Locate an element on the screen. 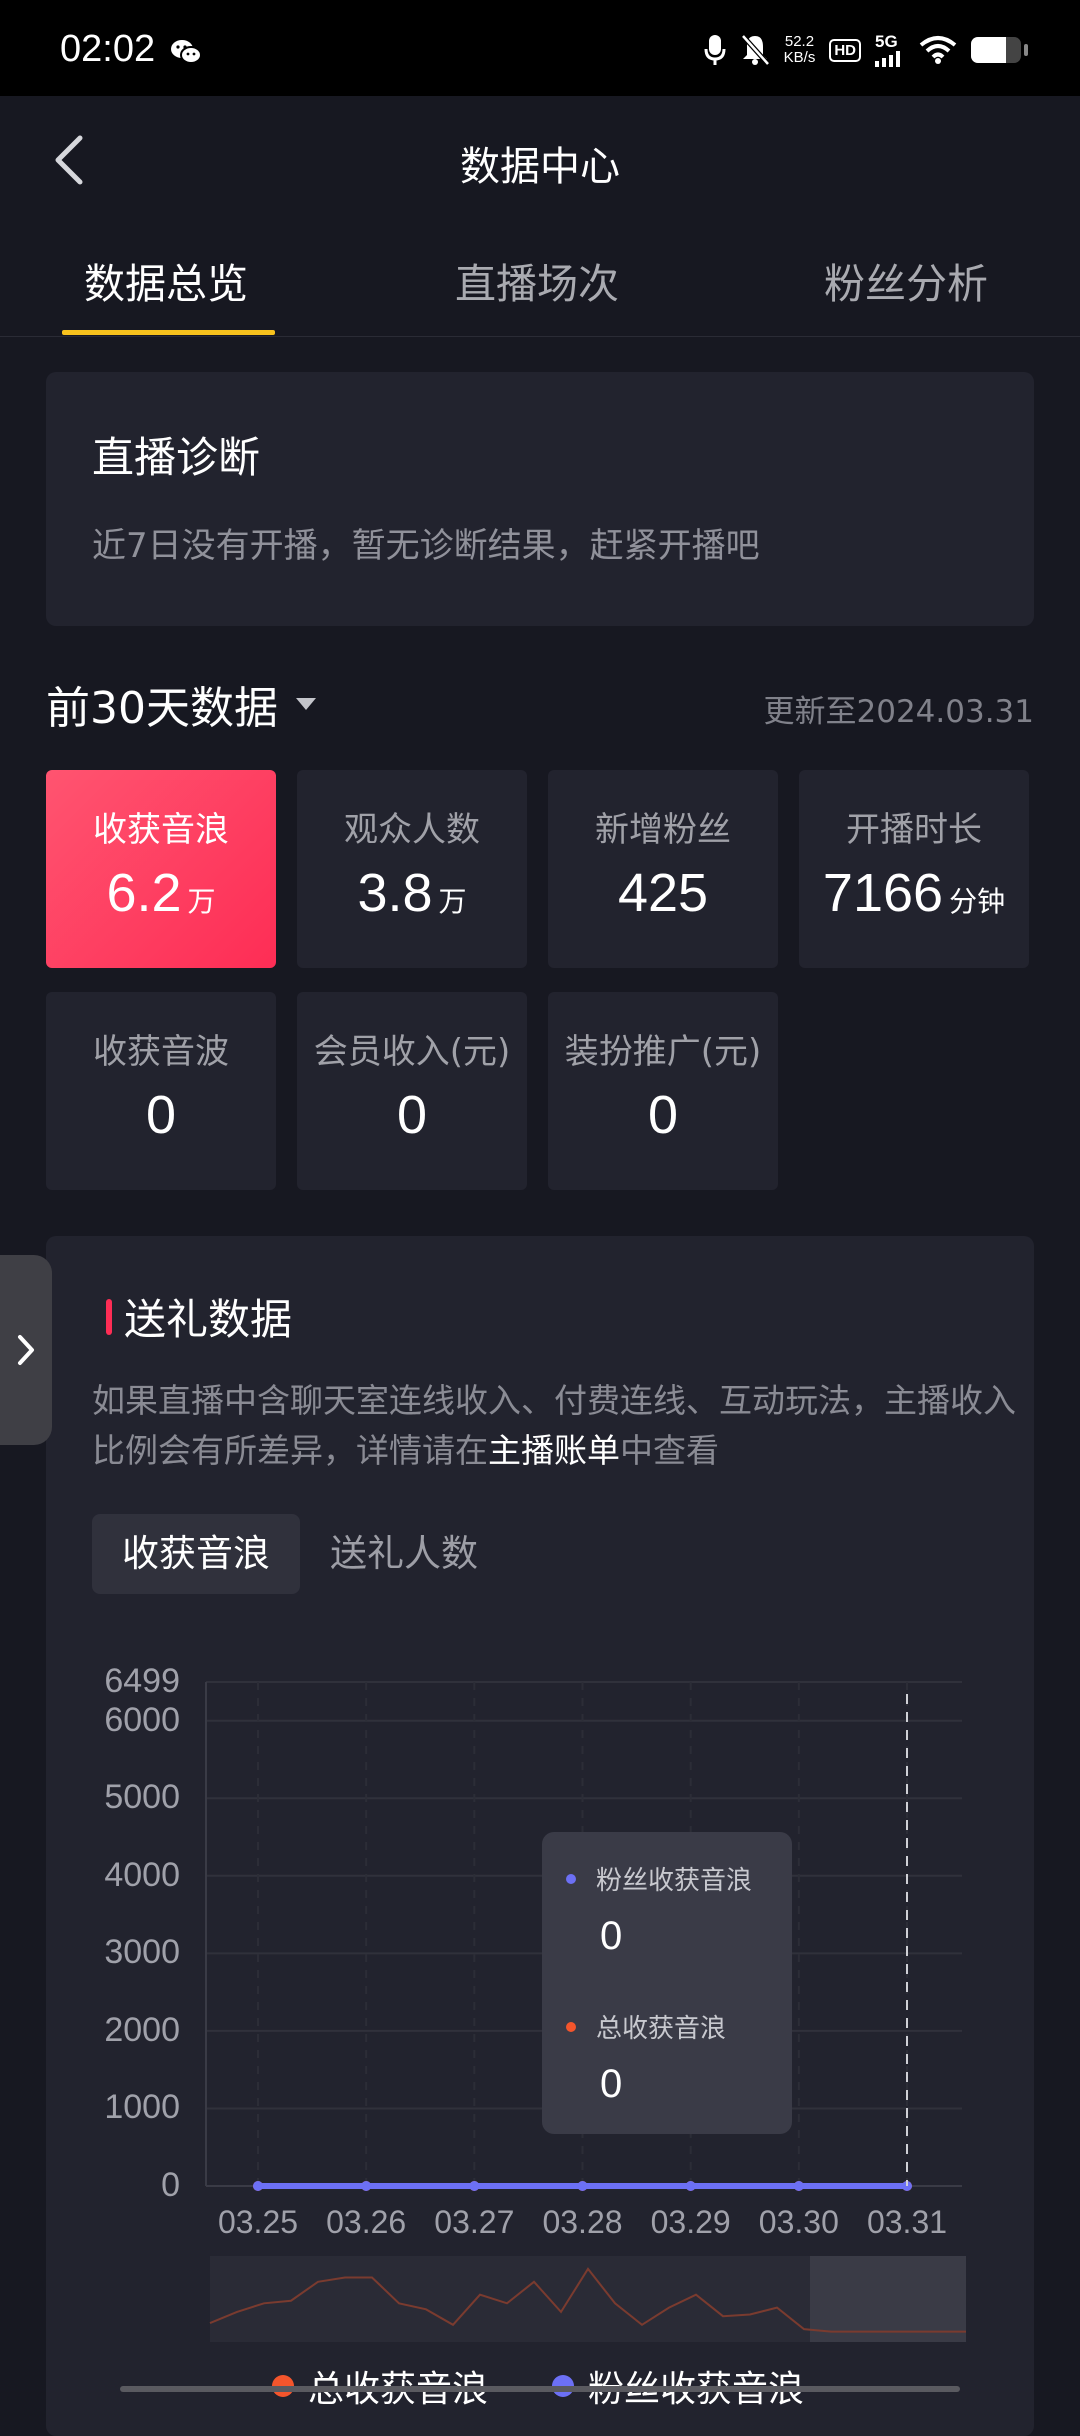 This screenshot has width=1080, height=2436. metric-value: 3.8 万 is located at coordinates (412, 893).